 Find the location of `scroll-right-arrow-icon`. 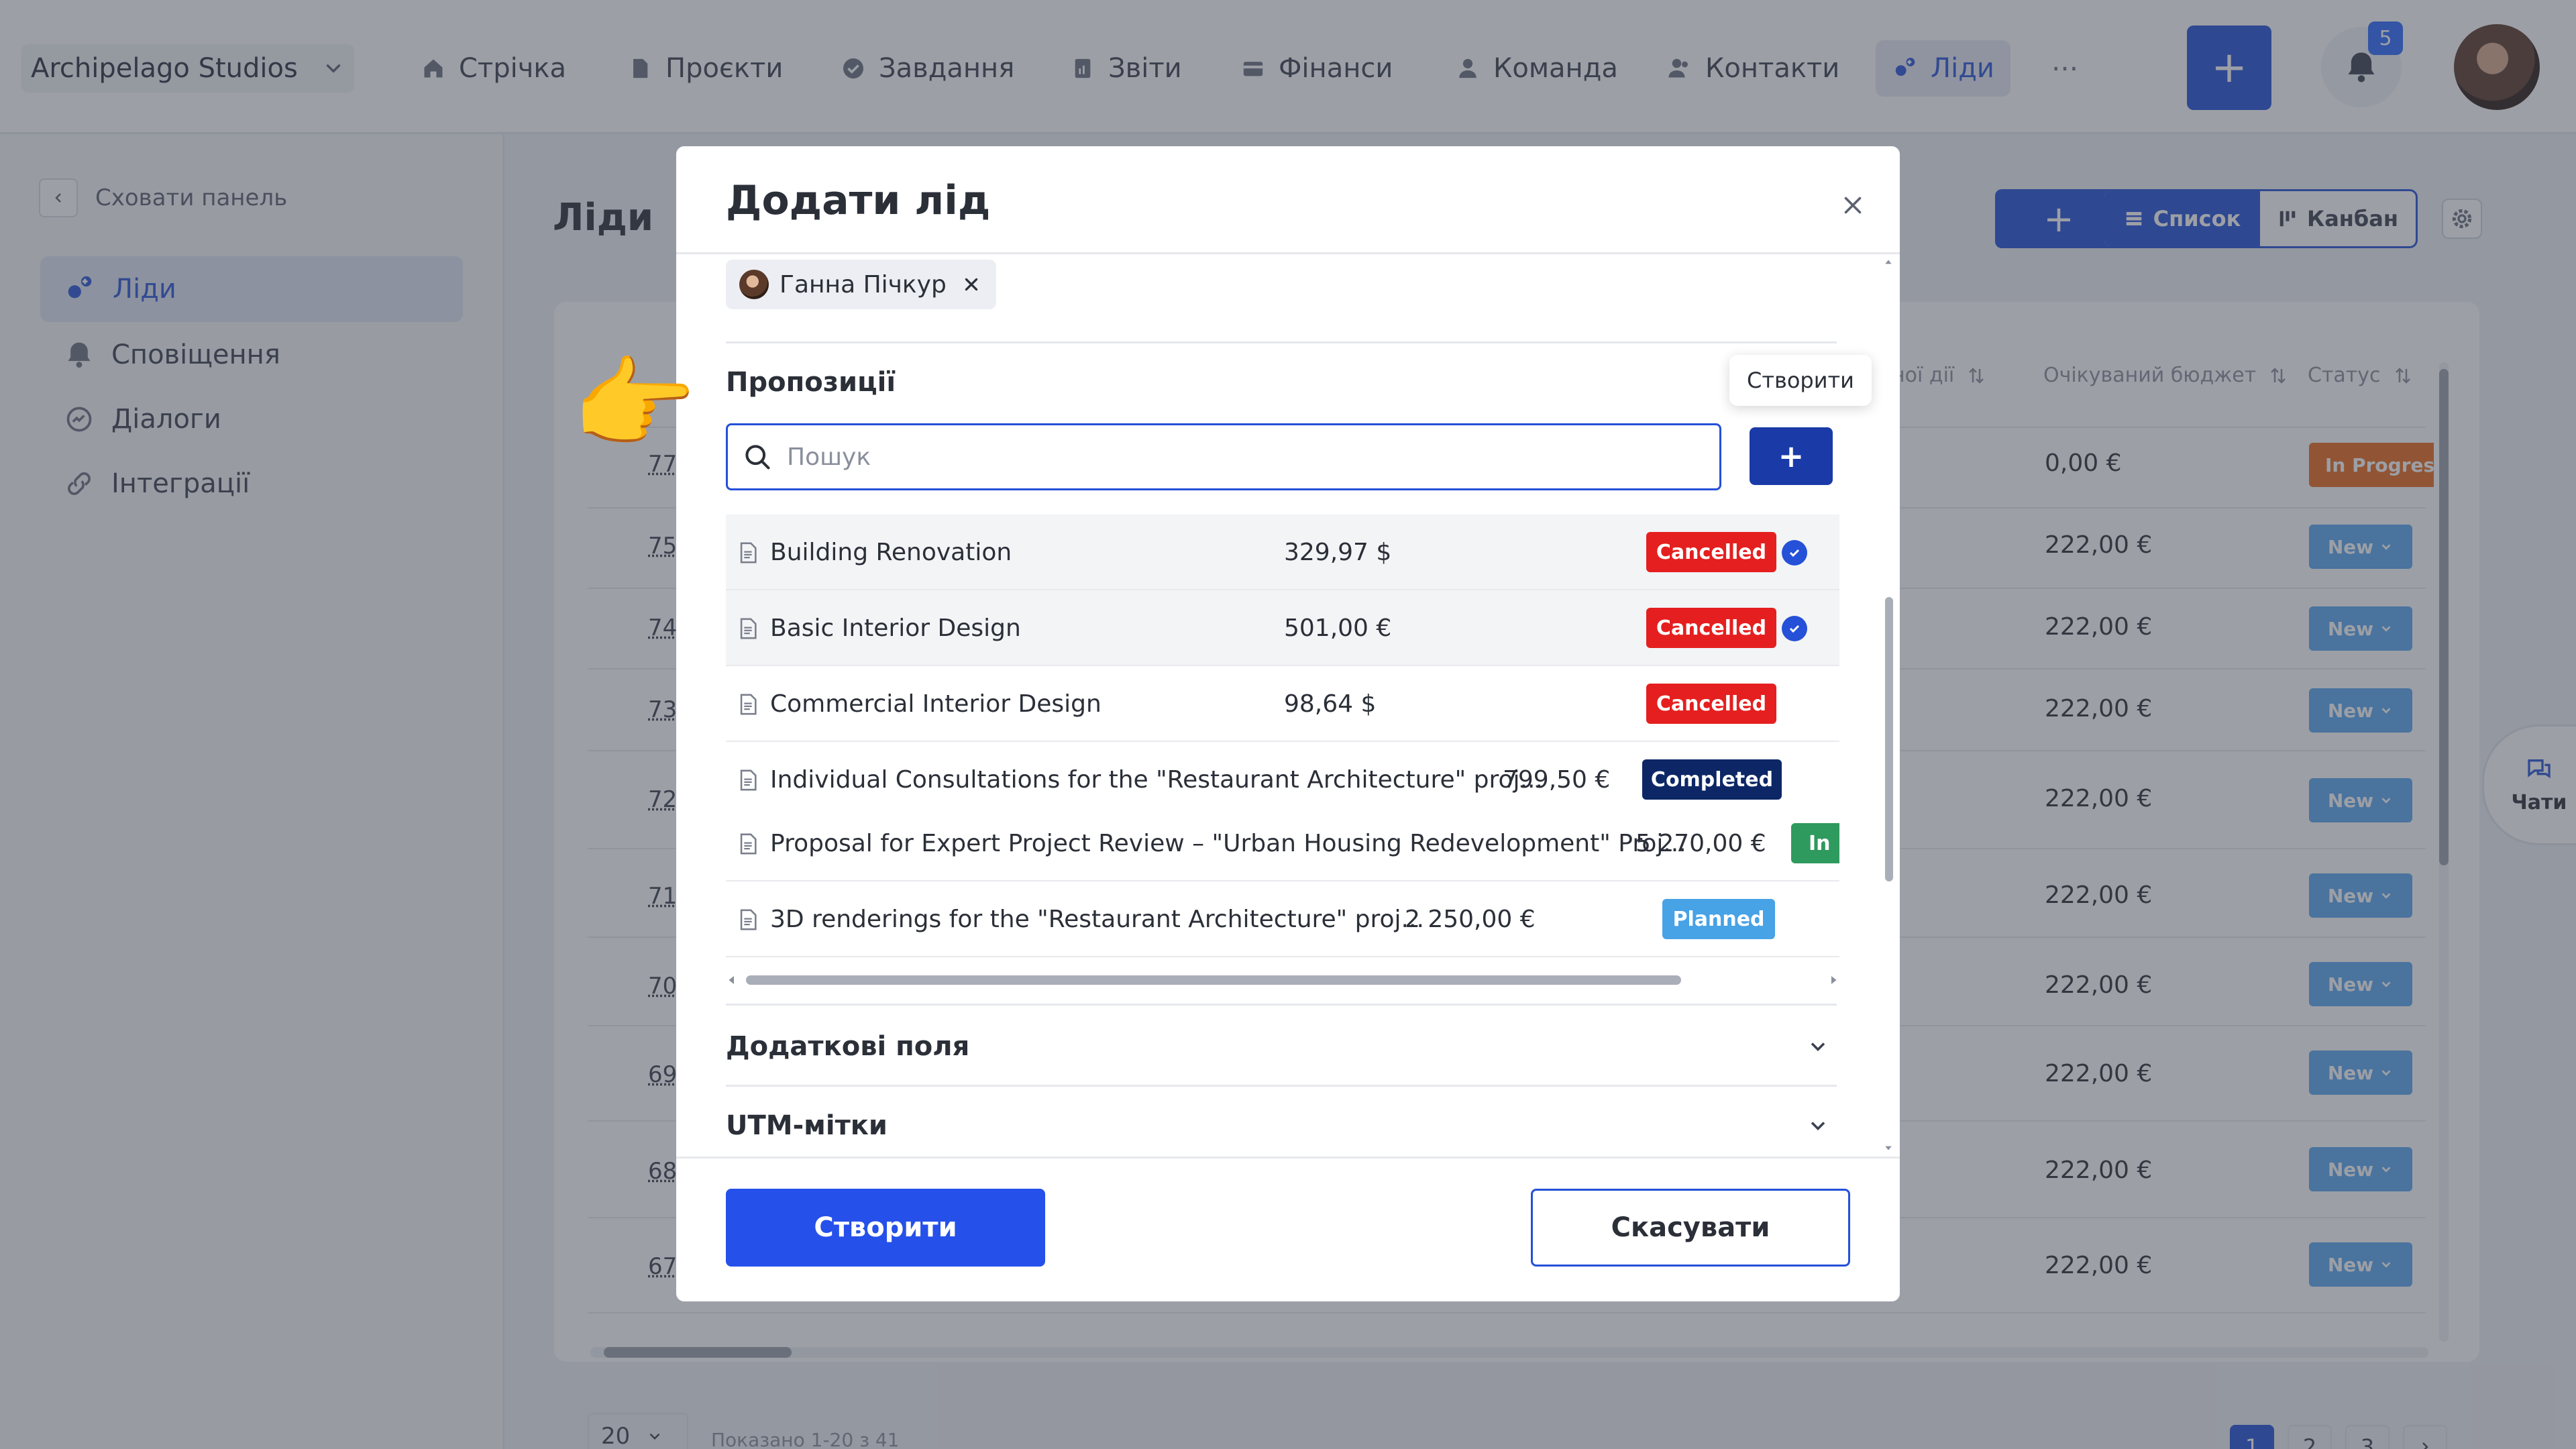

scroll-right-arrow-icon is located at coordinates (1834, 980).